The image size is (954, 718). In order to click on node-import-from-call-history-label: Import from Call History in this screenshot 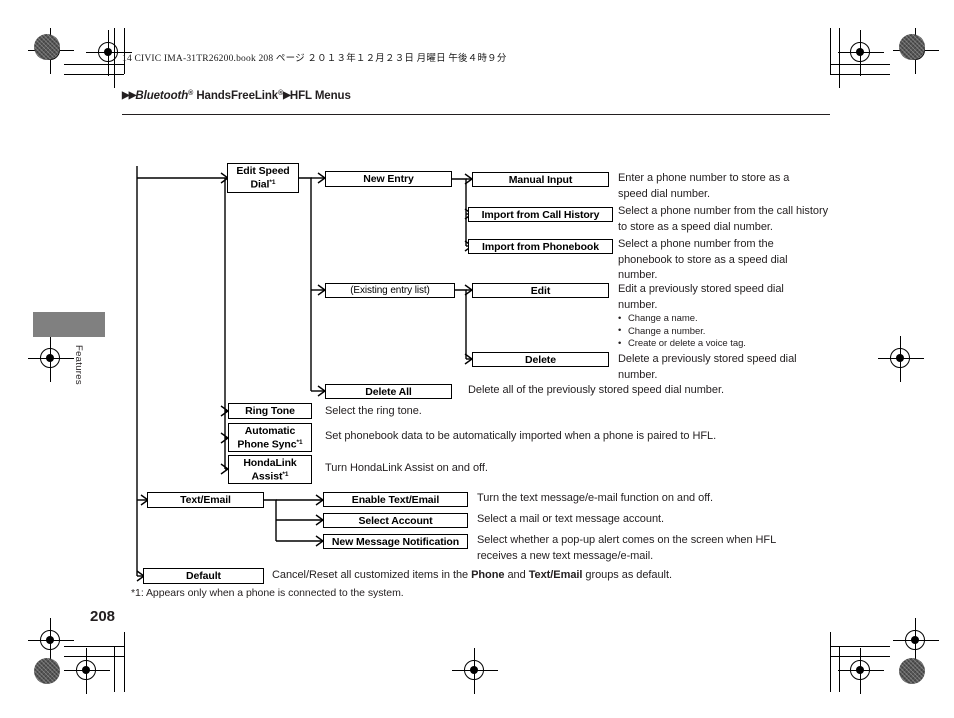, I will do `click(540, 214)`.